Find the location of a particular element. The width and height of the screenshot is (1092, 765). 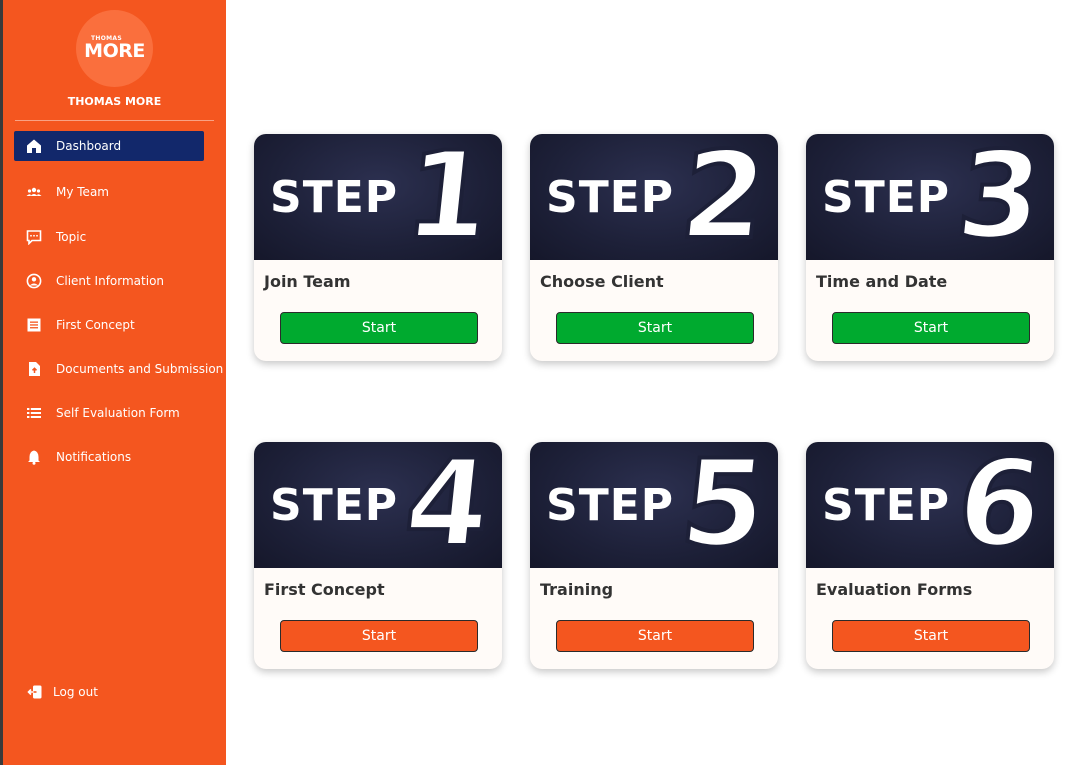

sidebar-item-label: Self Evaluation Form is located at coordinates (118, 413).